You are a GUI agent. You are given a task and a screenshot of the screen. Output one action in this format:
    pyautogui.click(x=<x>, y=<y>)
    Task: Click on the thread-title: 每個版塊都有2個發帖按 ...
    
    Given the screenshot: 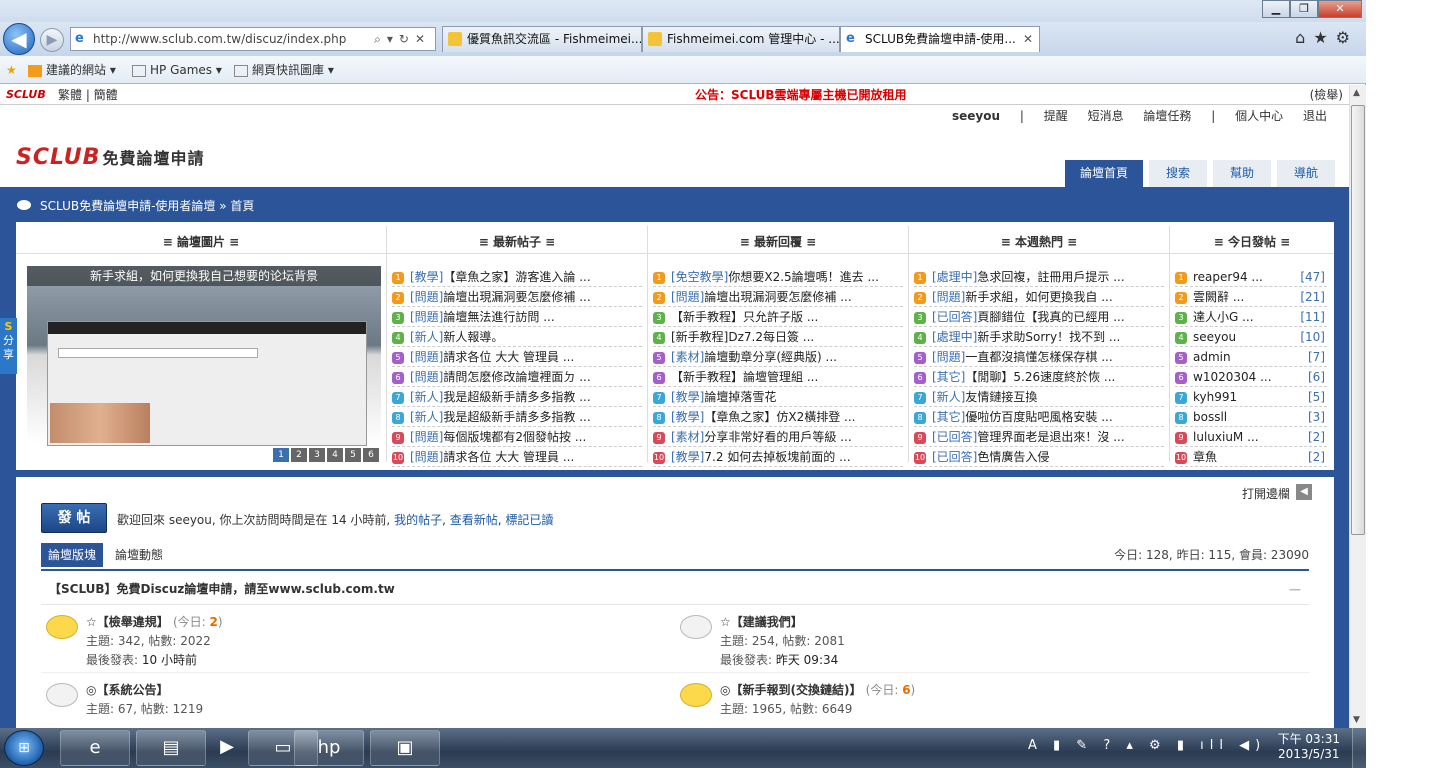 What is the action you would take?
    pyautogui.click(x=514, y=437)
    